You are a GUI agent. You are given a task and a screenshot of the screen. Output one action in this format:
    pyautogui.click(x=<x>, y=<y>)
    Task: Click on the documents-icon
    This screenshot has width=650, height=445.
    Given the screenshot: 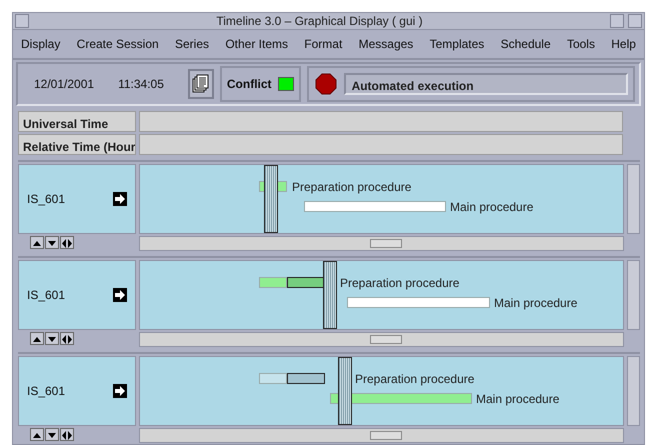 What is the action you would take?
    pyautogui.click(x=201, y=84)
    